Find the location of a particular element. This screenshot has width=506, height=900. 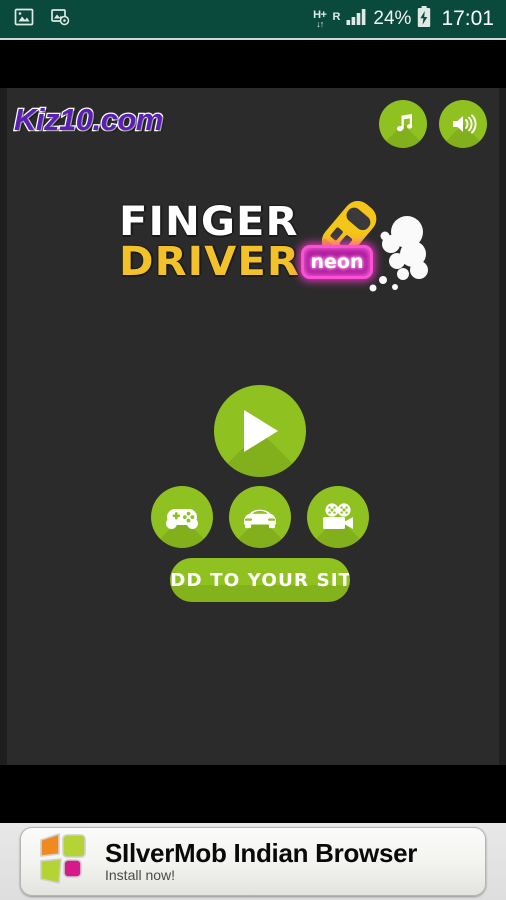

battery-percent-label: 24% is located at coordinates (392, 18).